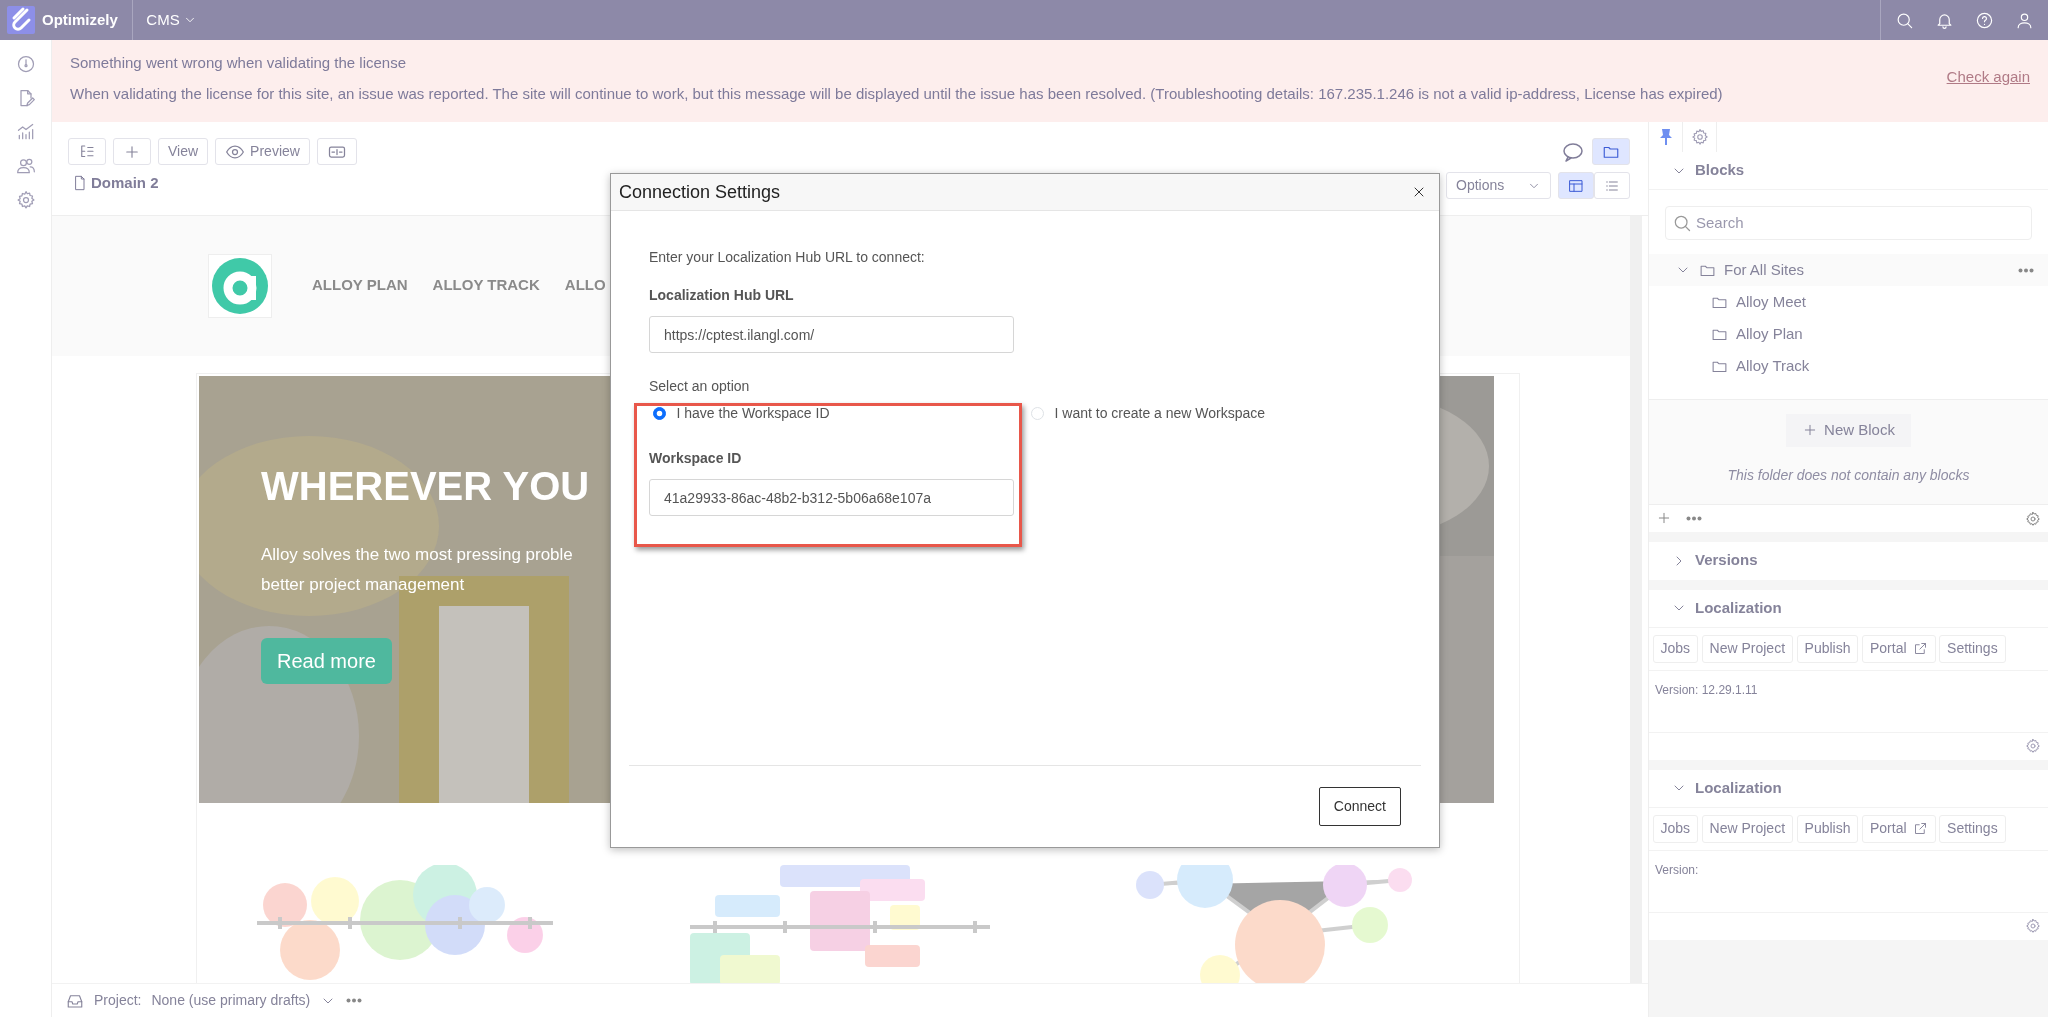 This screenshot has height=1017, width=2048. I want to click on search-icon, so click(1682, 223).